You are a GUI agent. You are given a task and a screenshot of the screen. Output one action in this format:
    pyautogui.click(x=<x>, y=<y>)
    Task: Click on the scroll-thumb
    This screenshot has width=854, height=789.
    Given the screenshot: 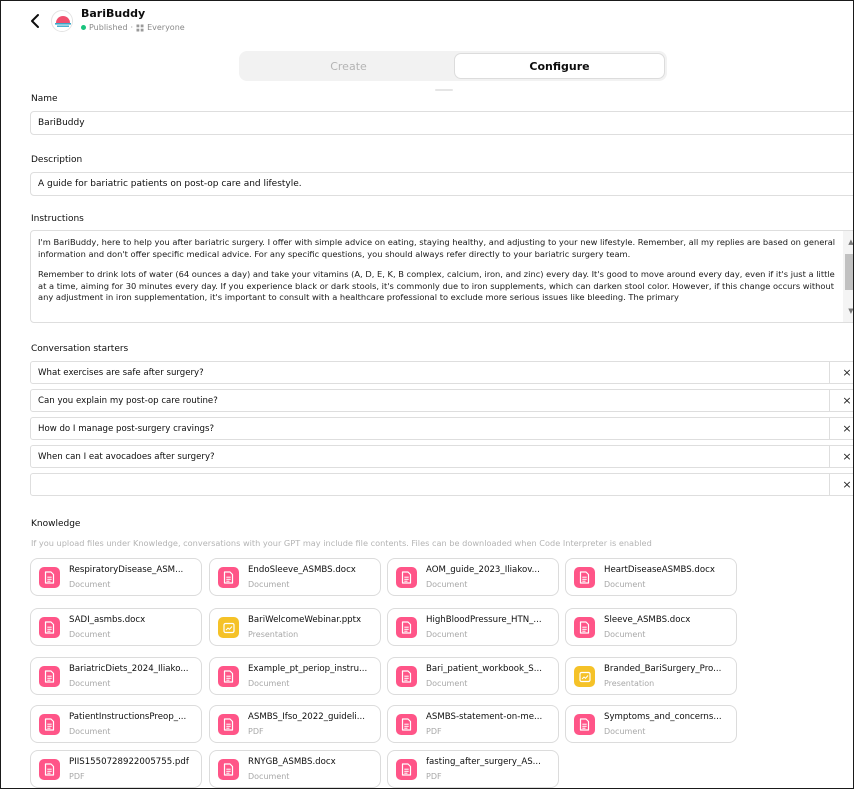 What is the action you would take?
    pyautogui.click(x=849, y=272)
    